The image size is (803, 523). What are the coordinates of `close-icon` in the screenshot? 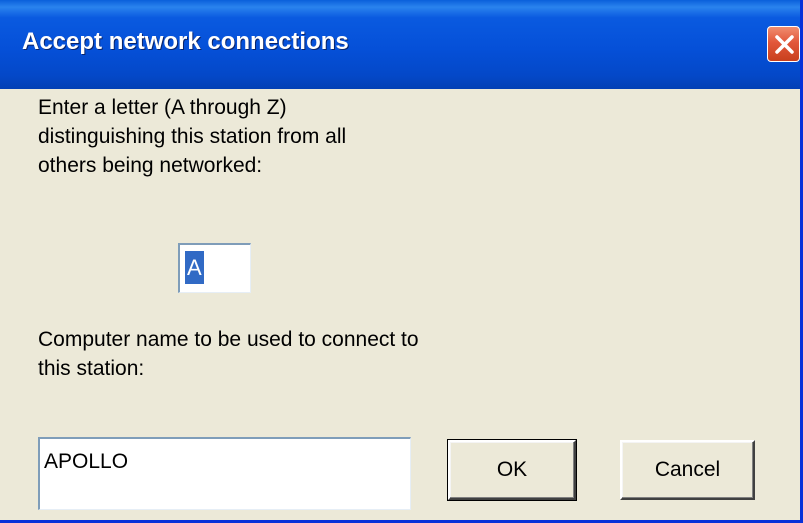 It's located at (784, 44).